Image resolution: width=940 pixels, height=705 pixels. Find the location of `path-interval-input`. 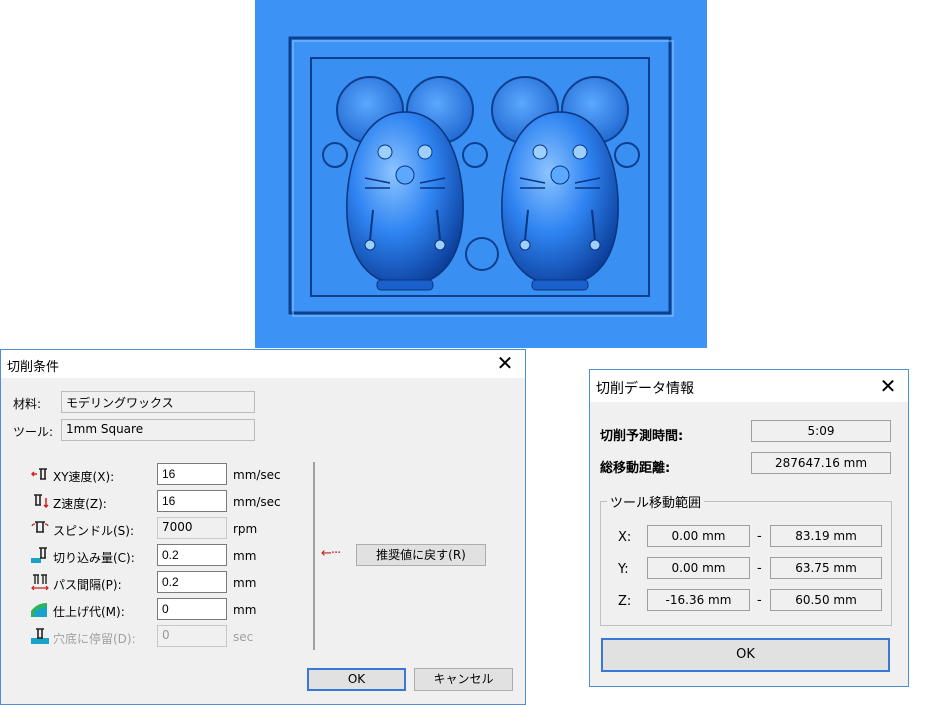

path-interval-input is located at coordinates (192, 582).